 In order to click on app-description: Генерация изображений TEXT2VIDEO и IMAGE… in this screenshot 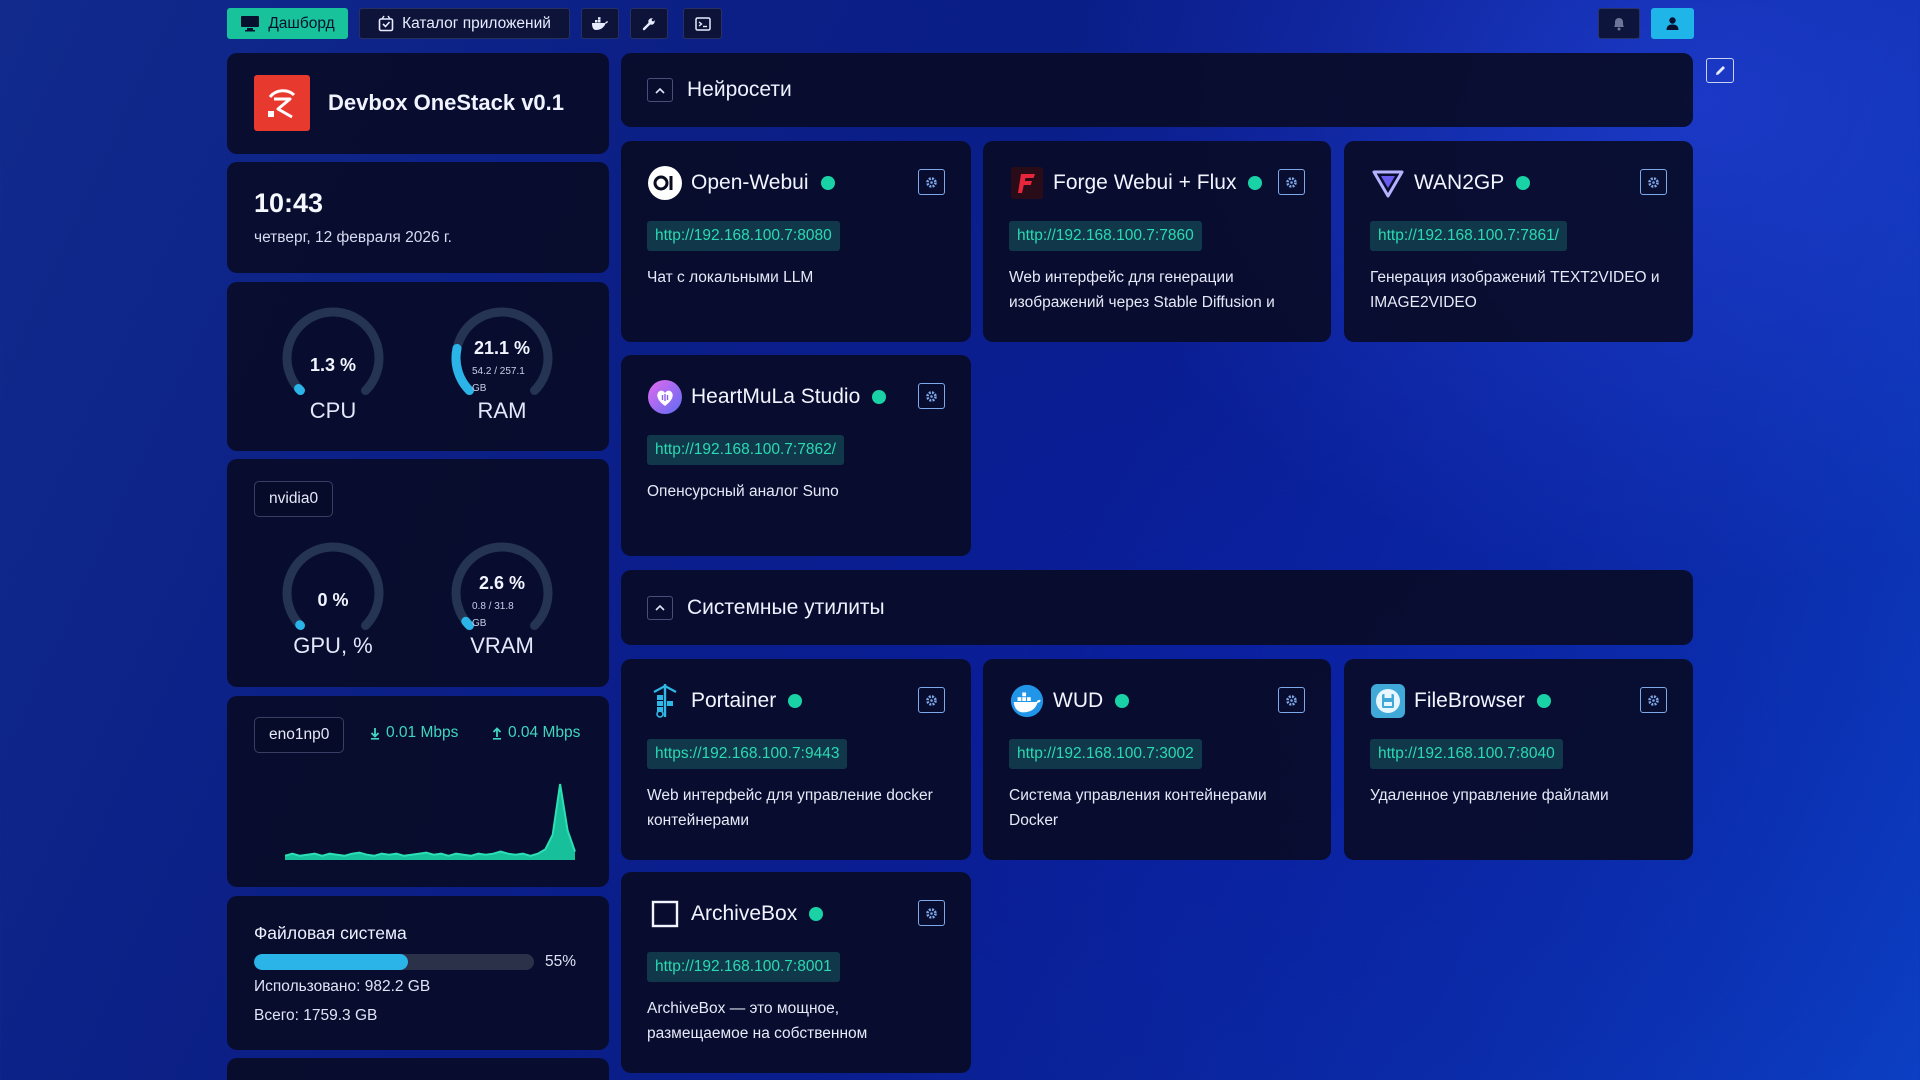, I will do `click(1515, 290)`.